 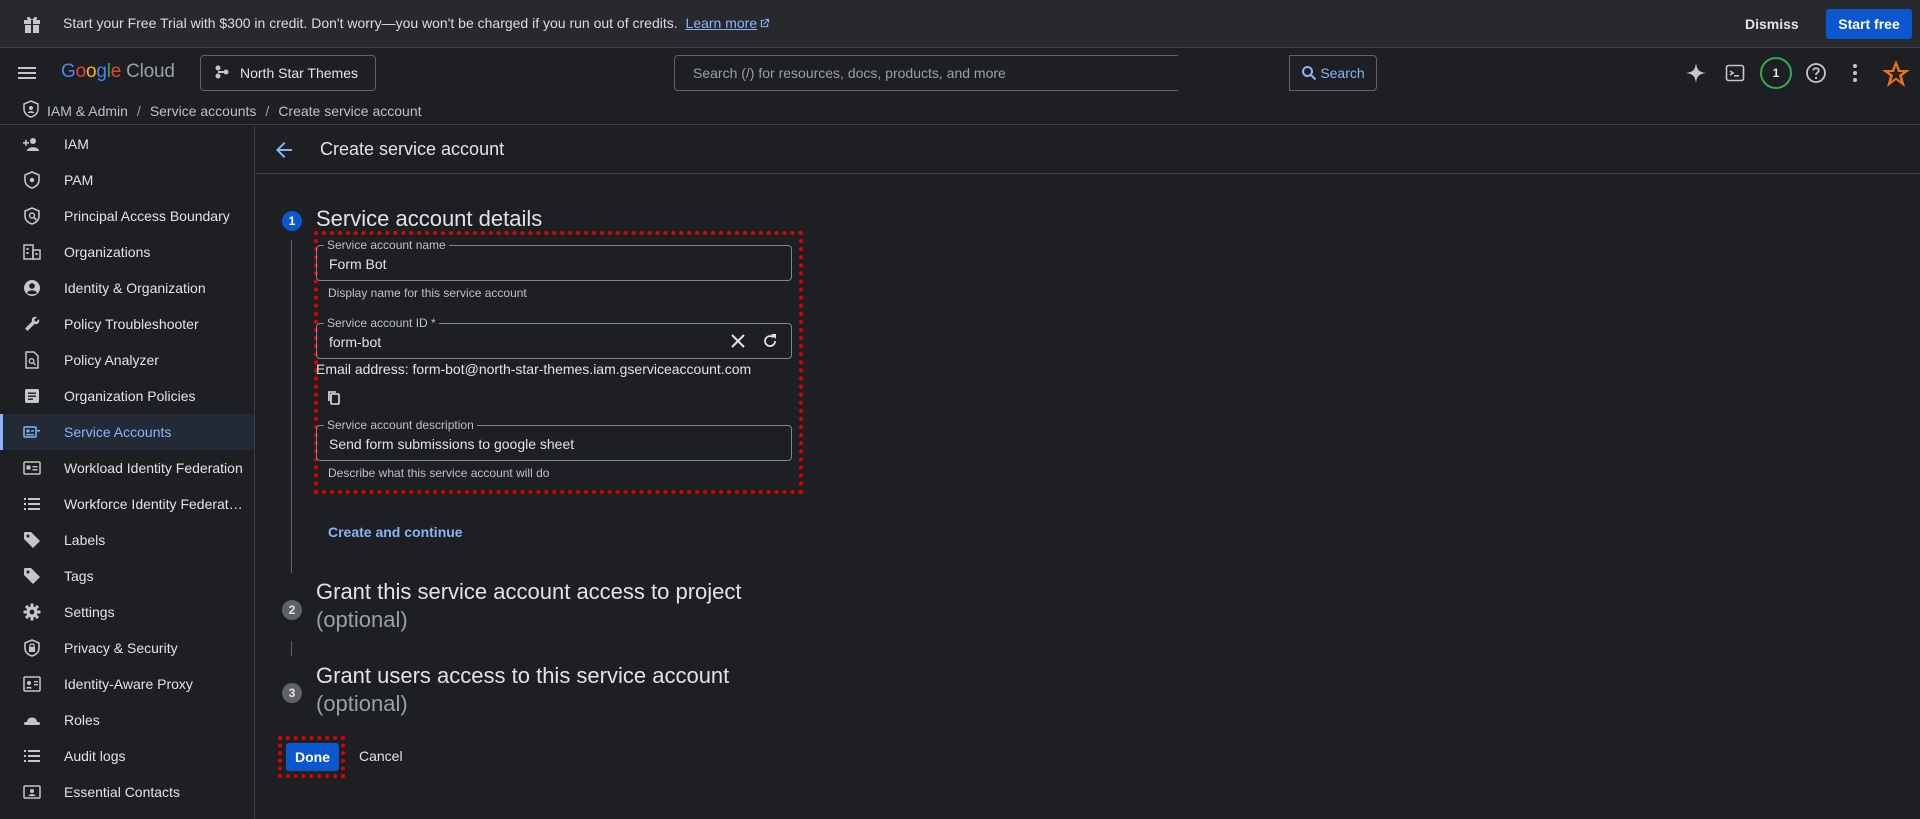 I want to click on step-2-number: 2, so click(x=292, y=610).